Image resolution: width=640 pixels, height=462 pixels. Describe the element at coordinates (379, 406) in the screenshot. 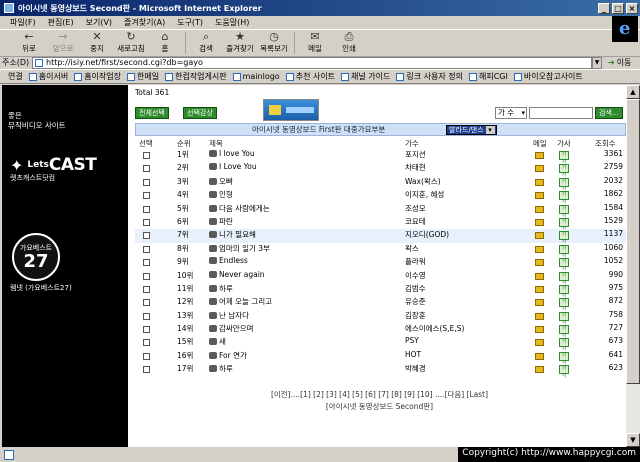

I see `second-board-link: [아이시넷 동영상보드 Second판]` at that location.